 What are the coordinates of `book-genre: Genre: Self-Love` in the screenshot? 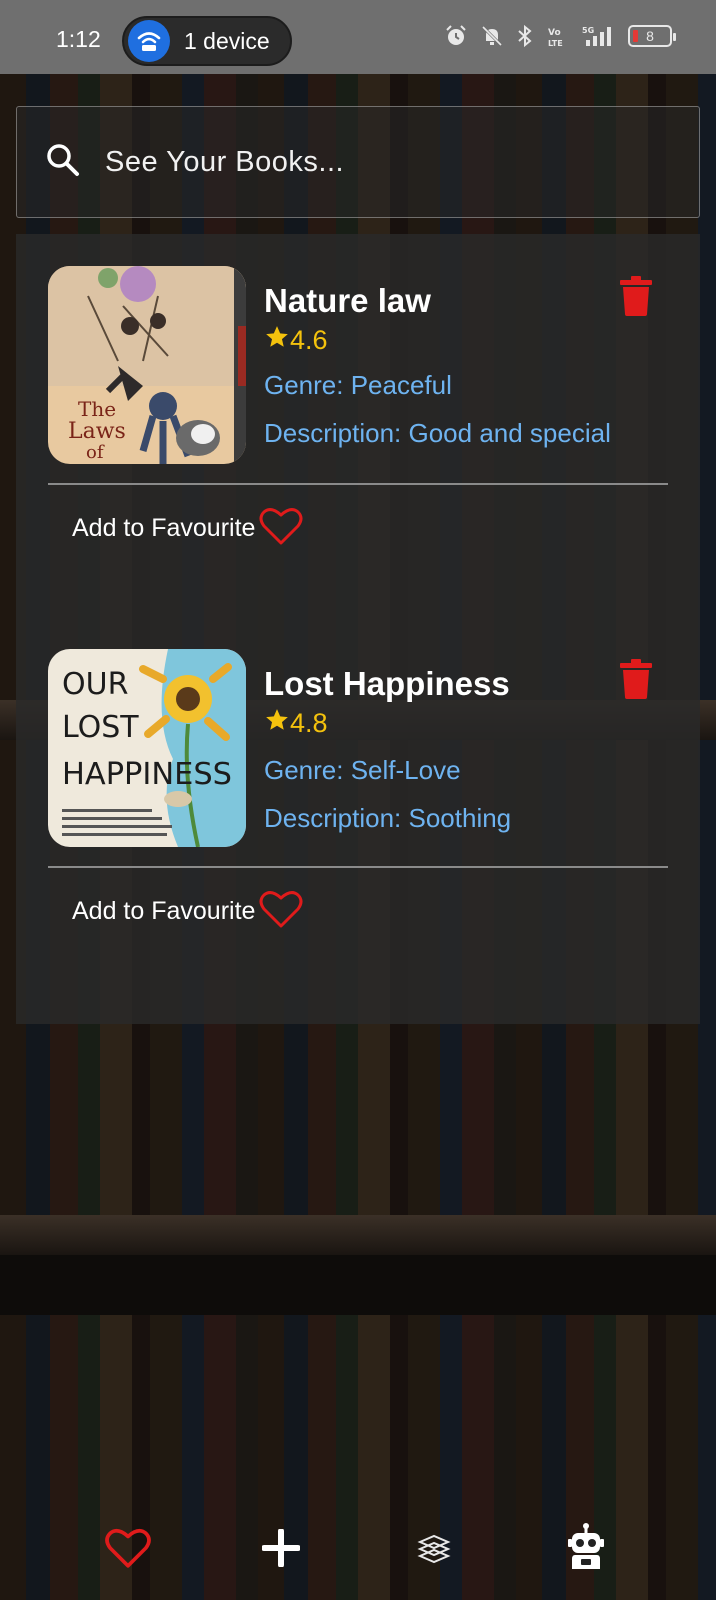 It's located at (362, 770).